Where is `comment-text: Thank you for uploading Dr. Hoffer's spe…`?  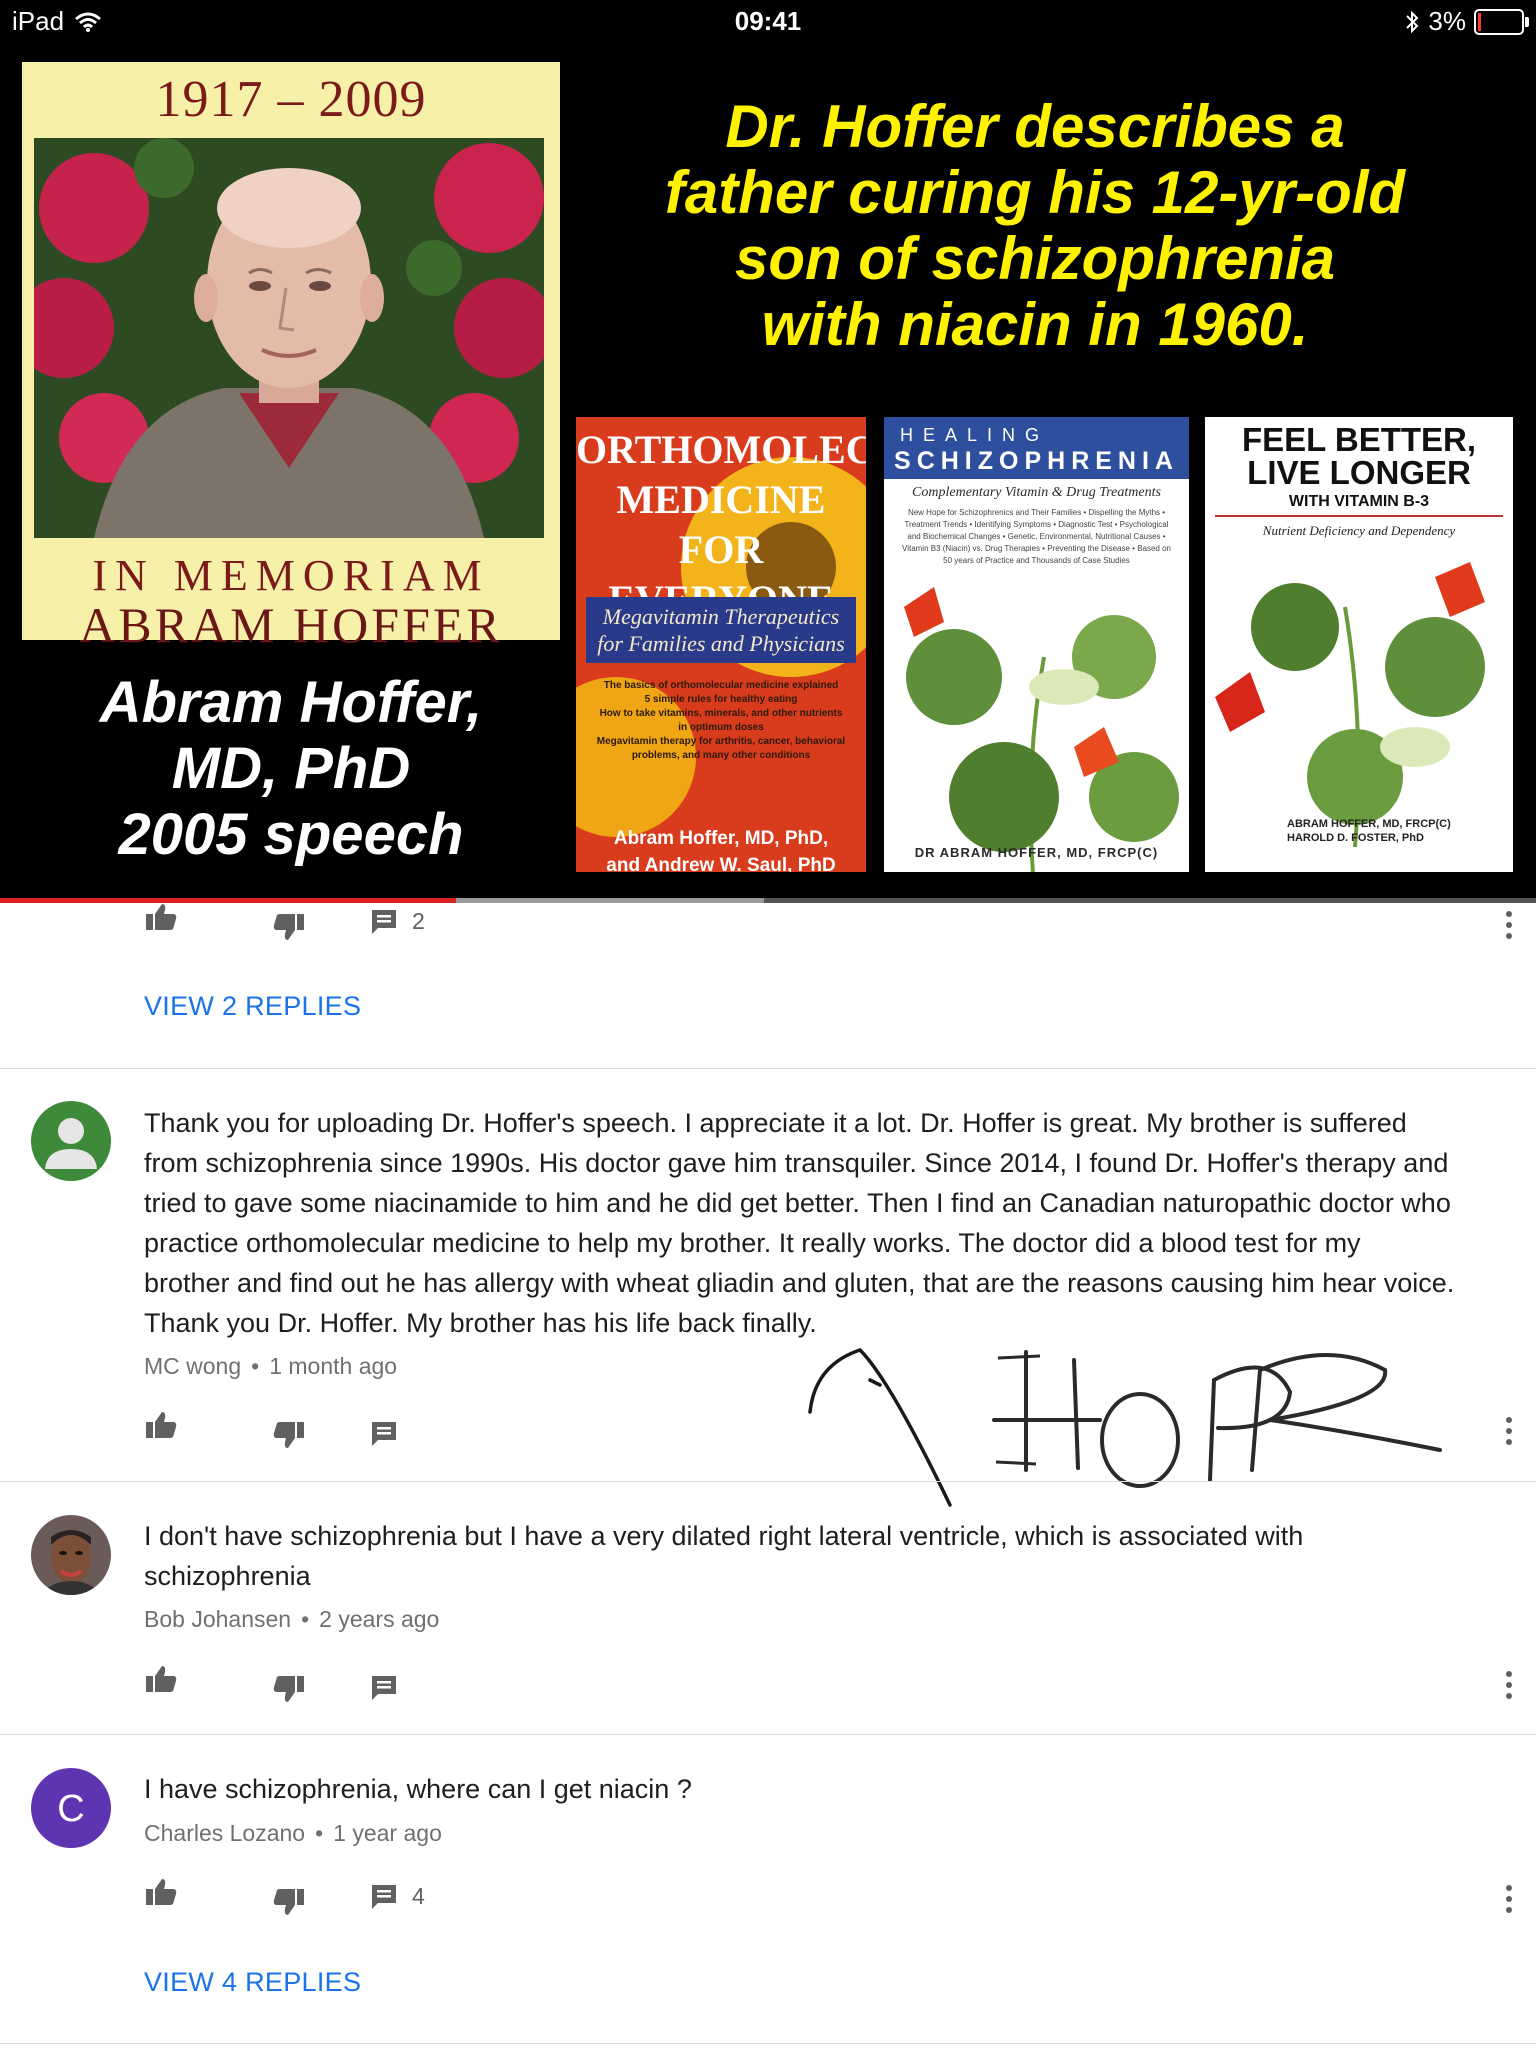
comment-text: Thank you for uploading Dr. Hoffer's spe… is located at coordinates (829, 1223).